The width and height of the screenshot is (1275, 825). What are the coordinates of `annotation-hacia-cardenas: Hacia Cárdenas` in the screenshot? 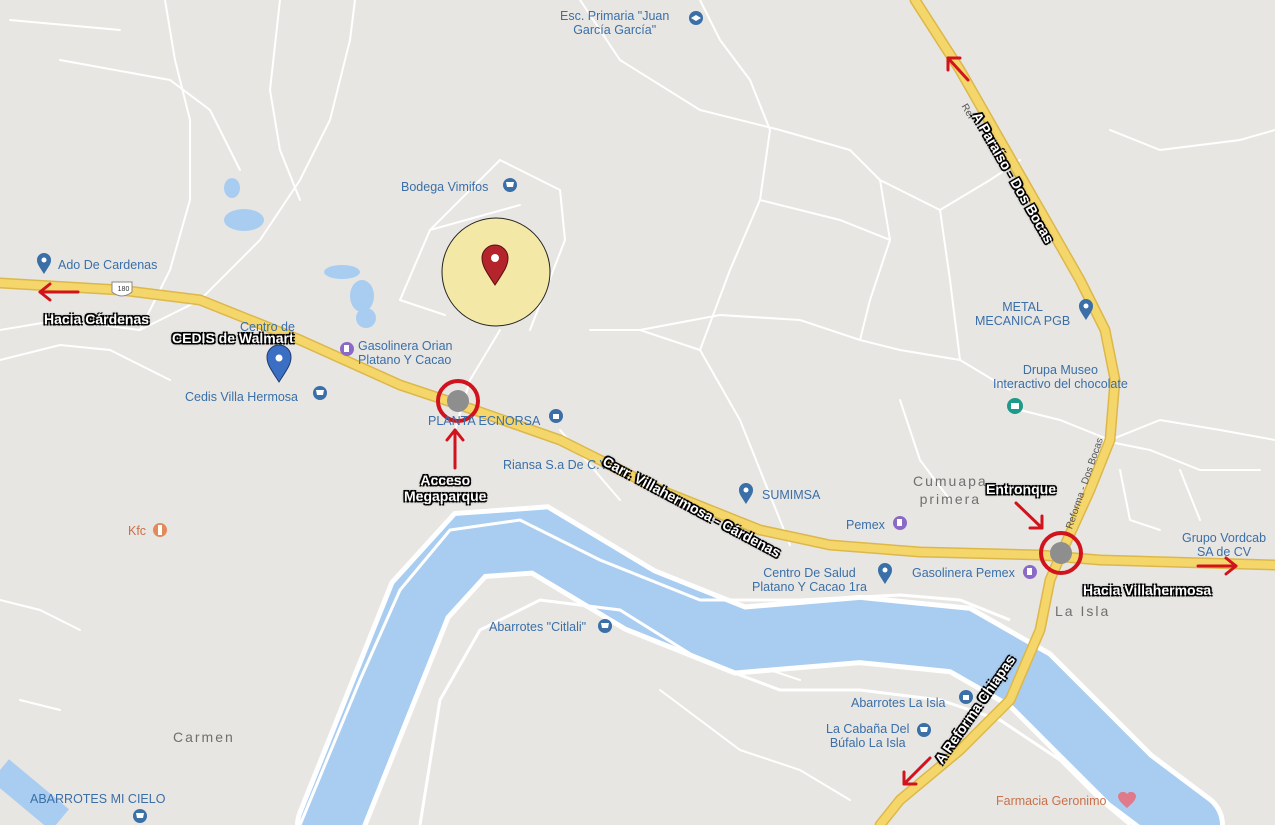 It's located at (97, 319).